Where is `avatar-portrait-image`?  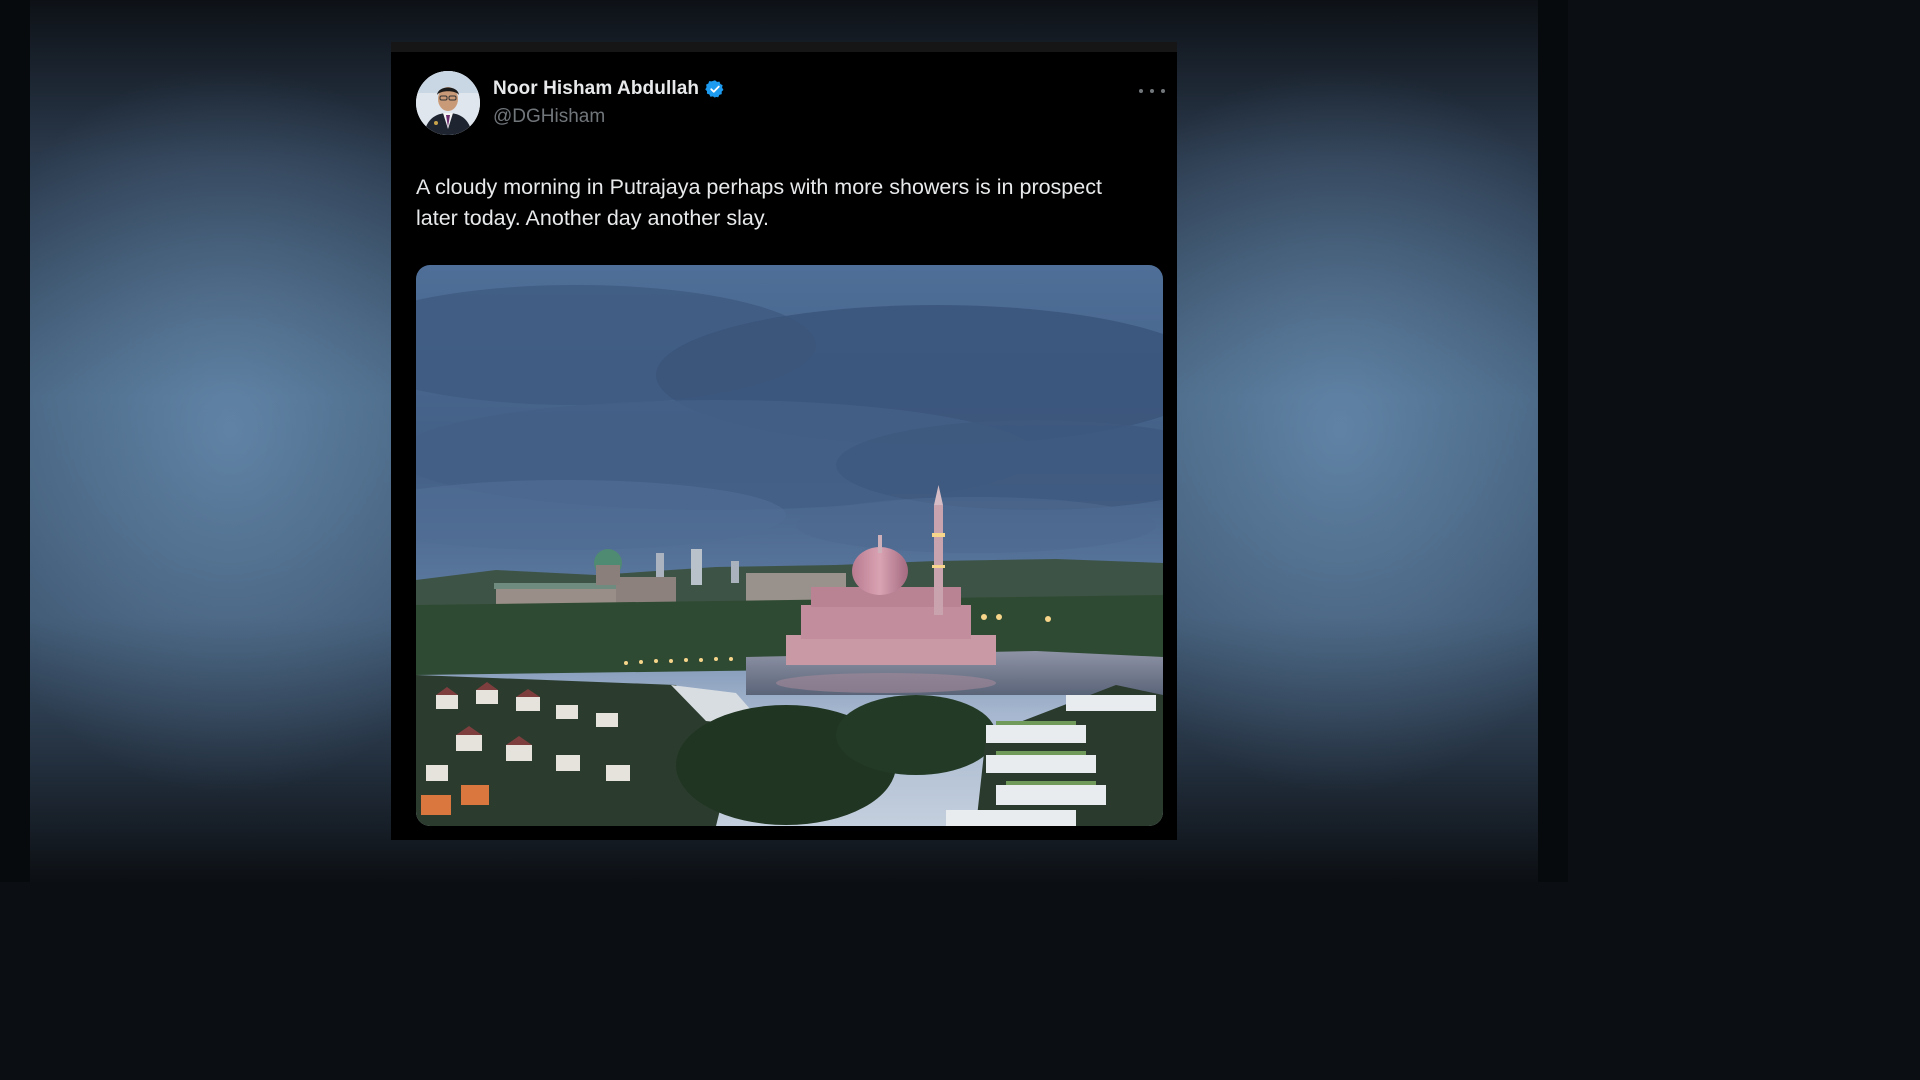 avatar-portrait-image is located at coordinates (448, 103).